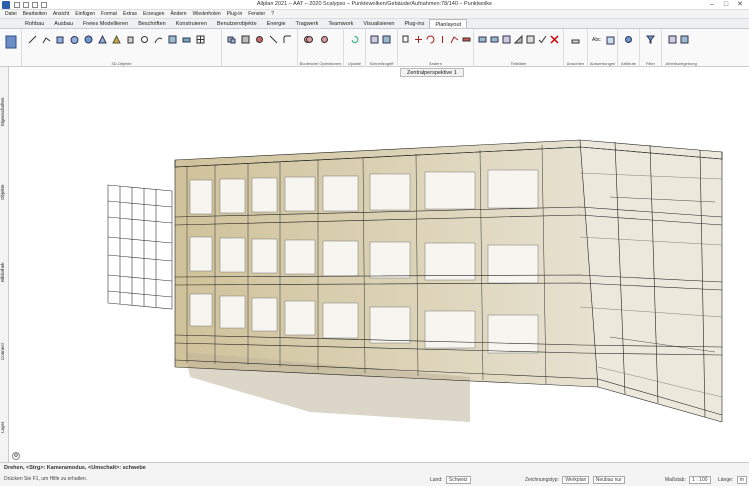 This screenshot has width=749, height=486. Describe the element at coordinates (518, 39) in the screenshot. I see `triangle-icon` at that location.